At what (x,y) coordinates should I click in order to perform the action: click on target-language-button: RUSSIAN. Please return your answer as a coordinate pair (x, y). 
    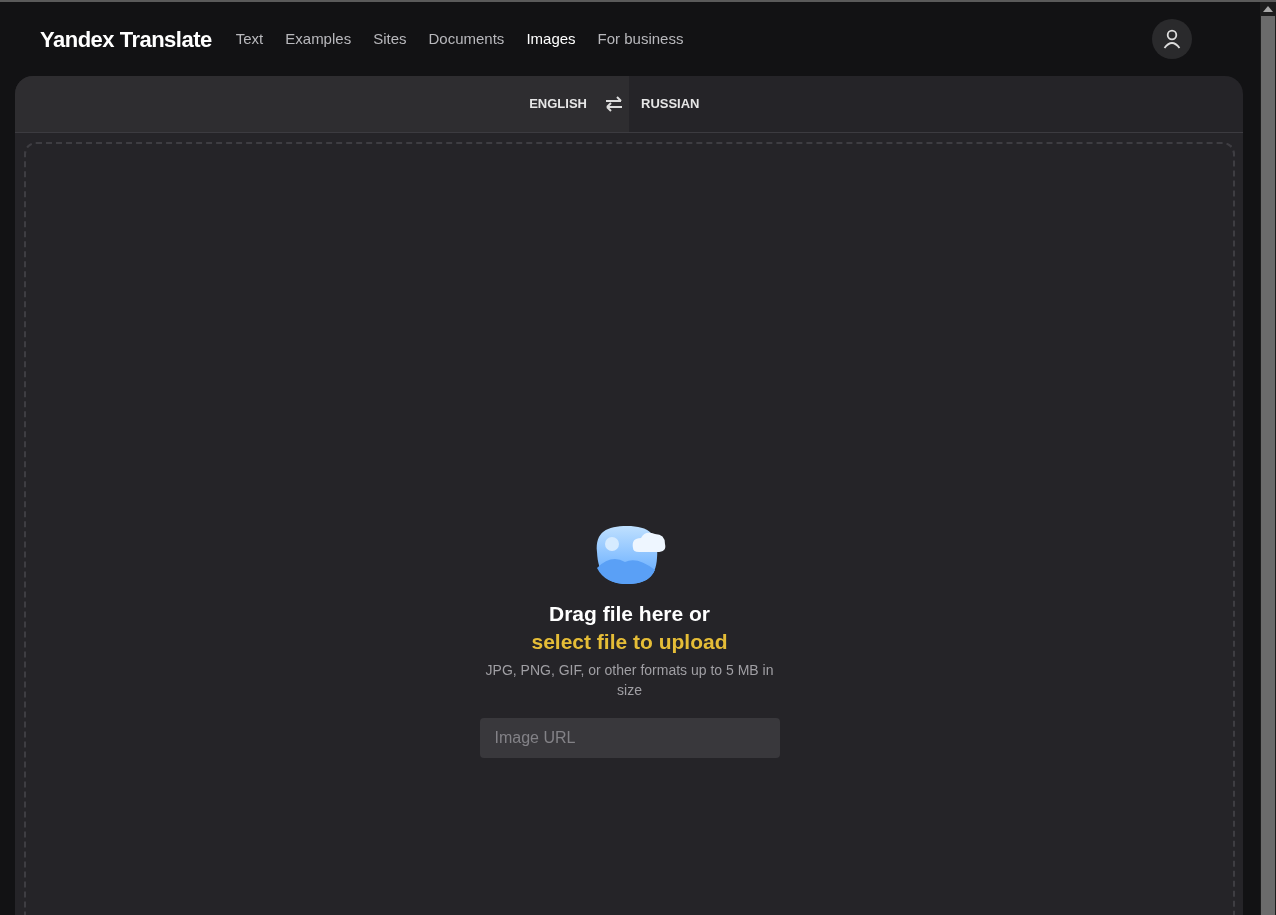
    Looking at the image, I should click on (670, 104).